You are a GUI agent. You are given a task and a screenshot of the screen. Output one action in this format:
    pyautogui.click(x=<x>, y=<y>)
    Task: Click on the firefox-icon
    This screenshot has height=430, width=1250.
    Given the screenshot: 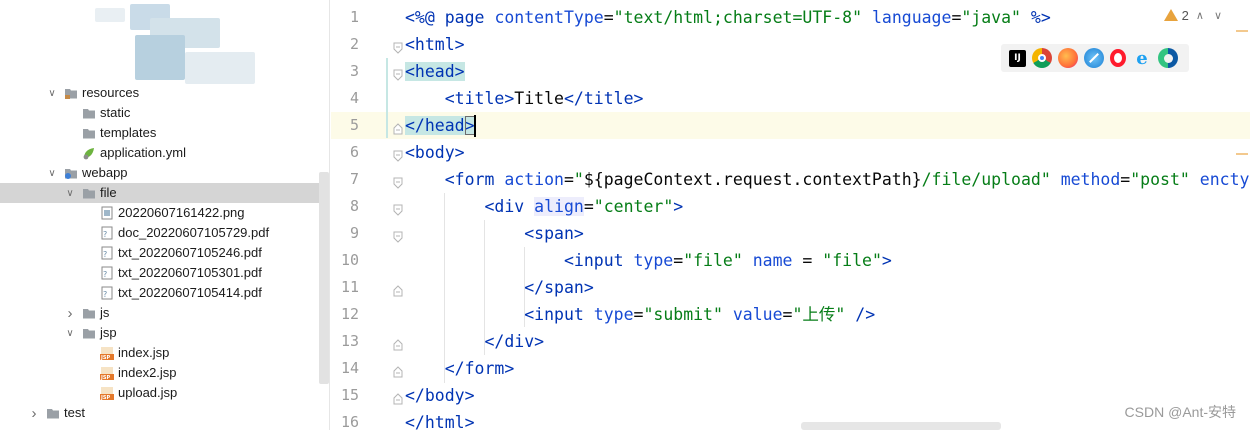 What is the action you would take?
    pyautogui.click(x=1068, y=58)
    